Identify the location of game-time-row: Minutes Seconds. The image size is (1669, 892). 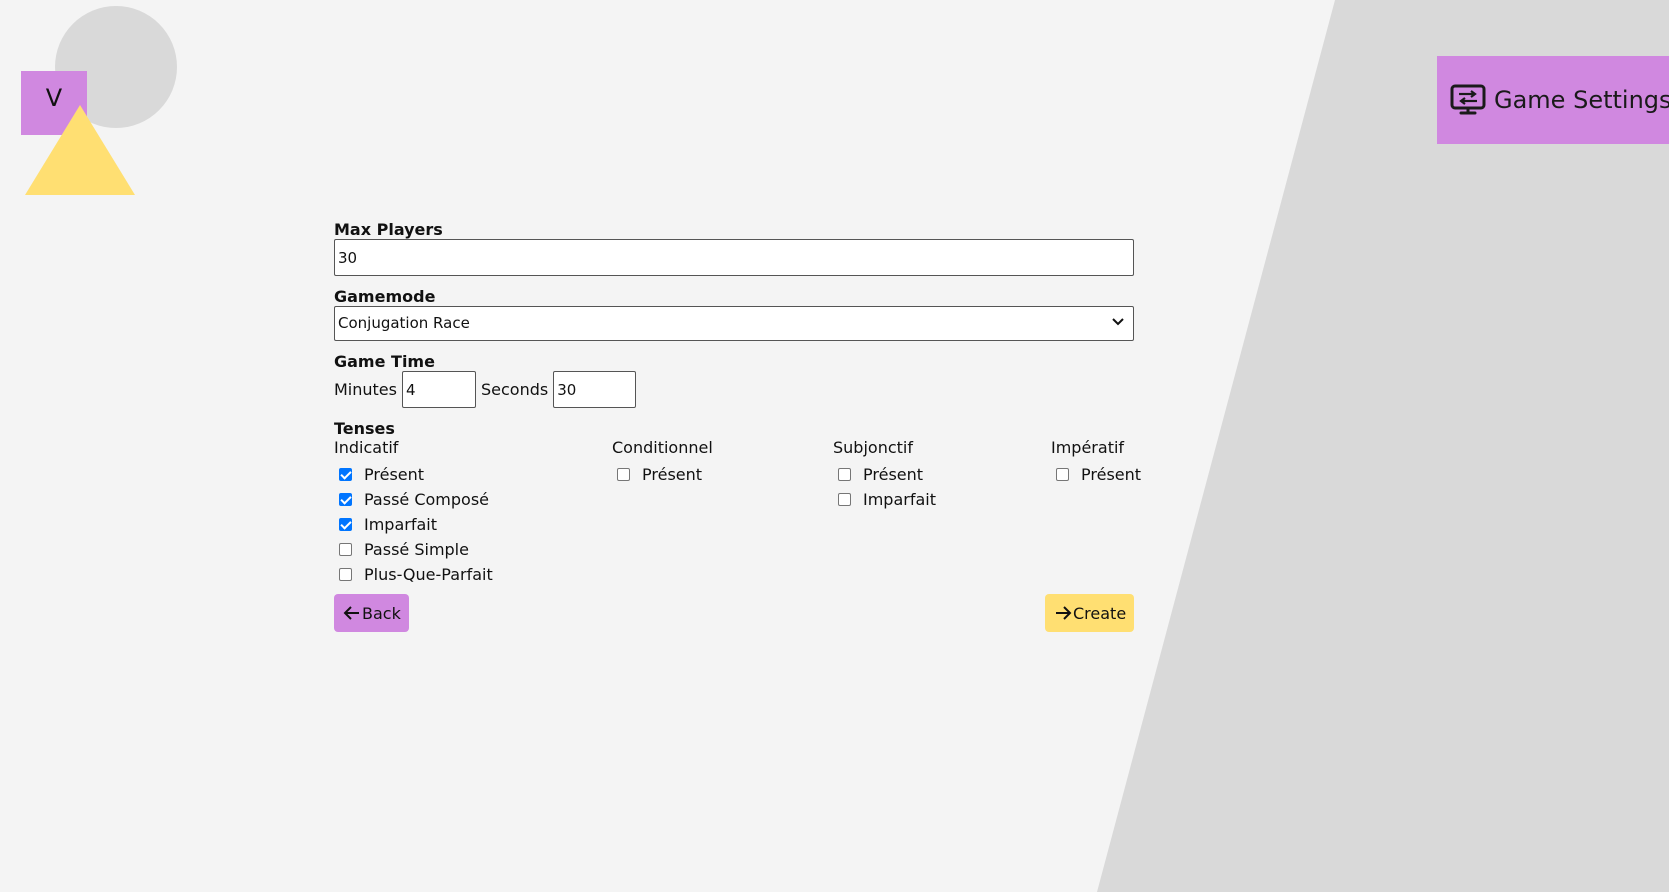
(734, 389).